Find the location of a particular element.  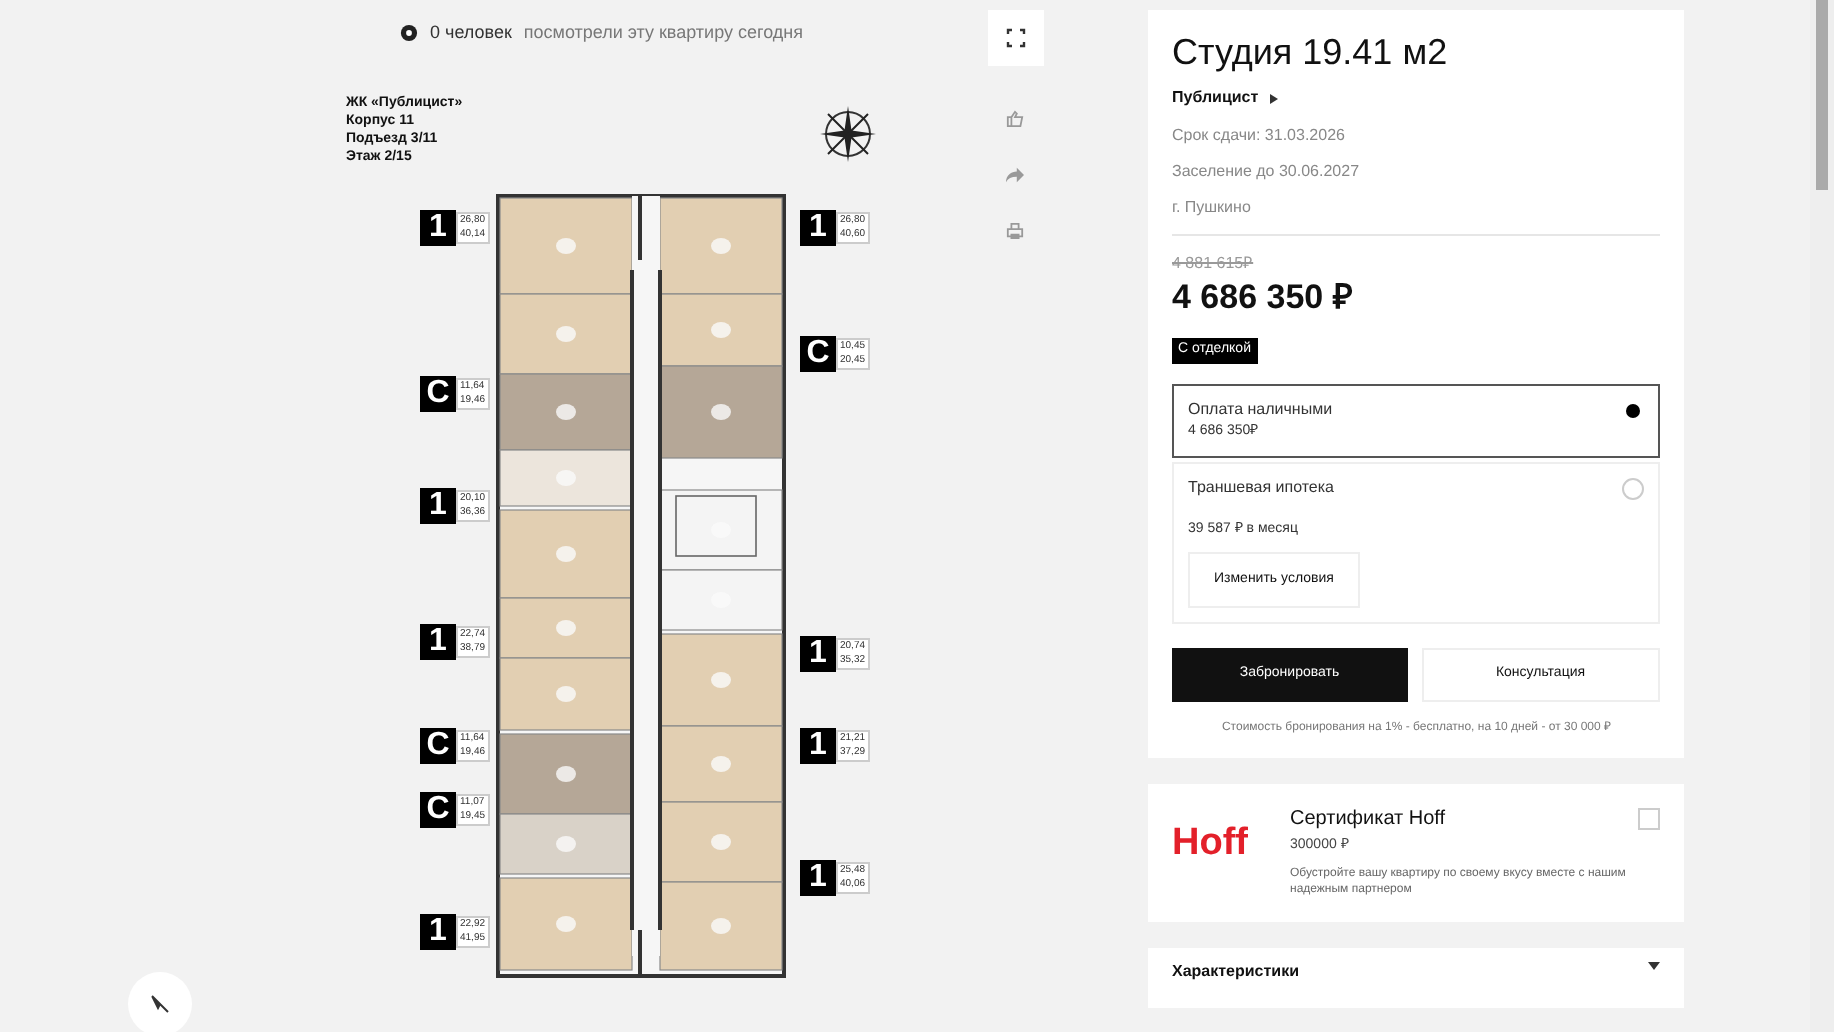

certificate-title: Сертификат Hoff is located at coordinates (1369, 820).